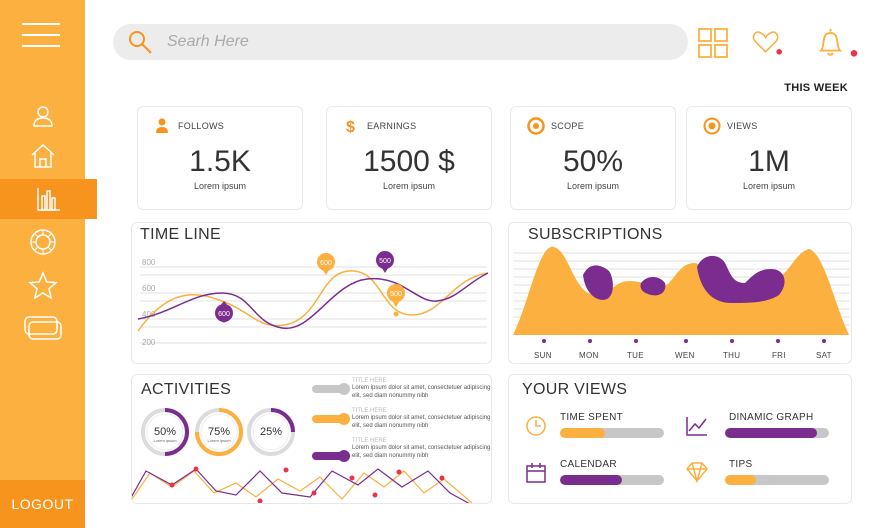  Describe the element at coordinates (696, 426) in the screenshot. I see `line-graph-icon` at that location.